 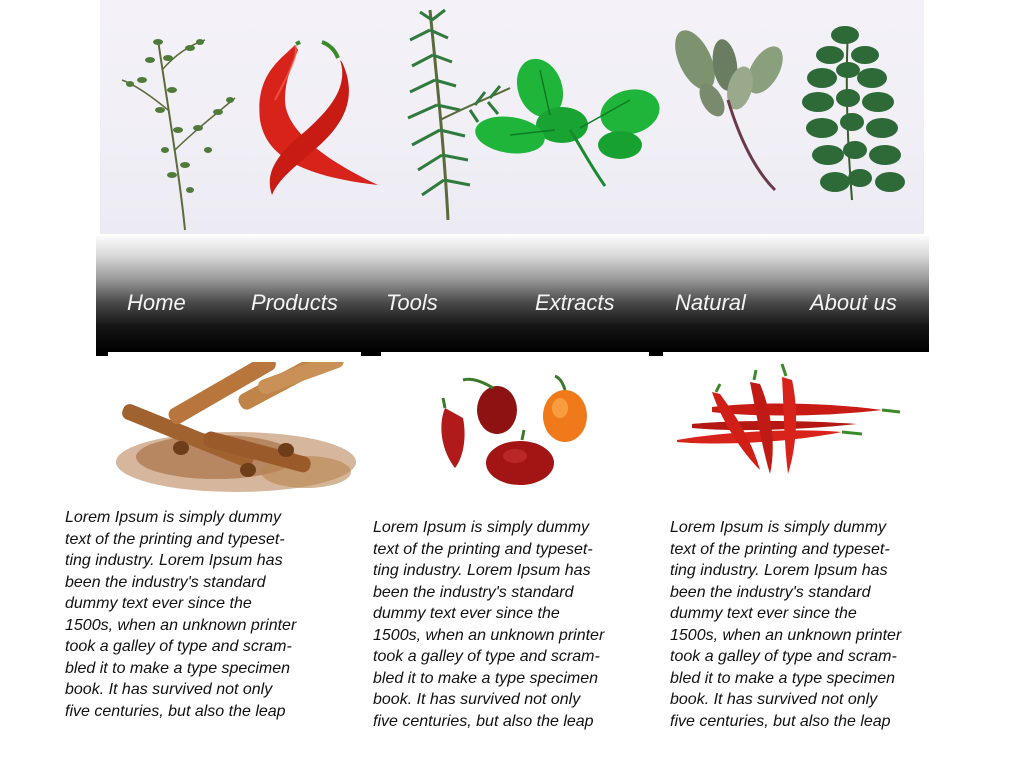 I want to click on nav-home-link: Home, so click(x=156, y=305).